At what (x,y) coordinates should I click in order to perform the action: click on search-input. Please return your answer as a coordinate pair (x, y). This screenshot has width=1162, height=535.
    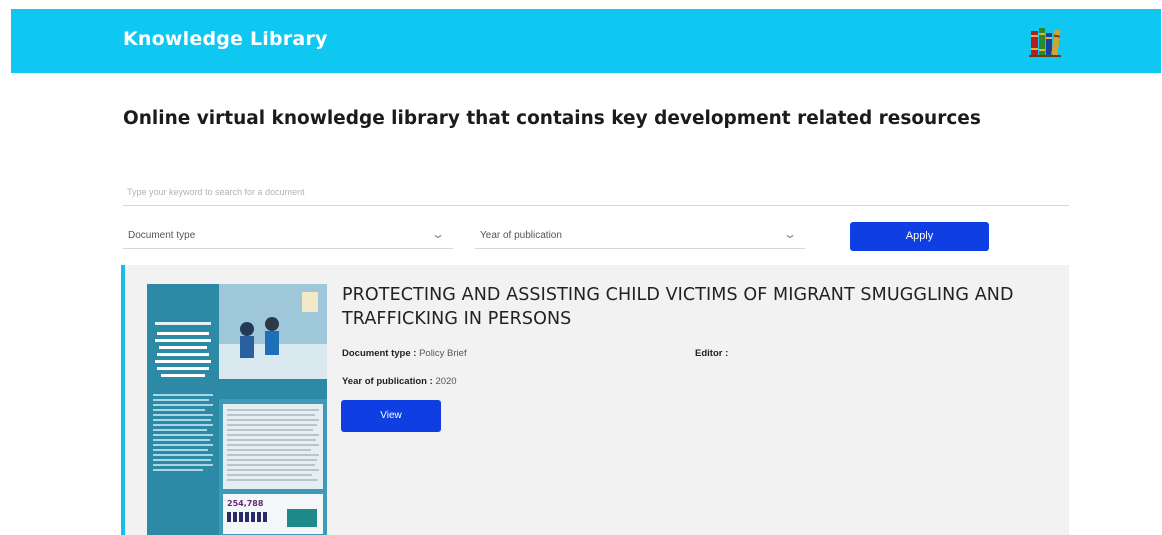
    Looking at the image, I should click on (596, 191).